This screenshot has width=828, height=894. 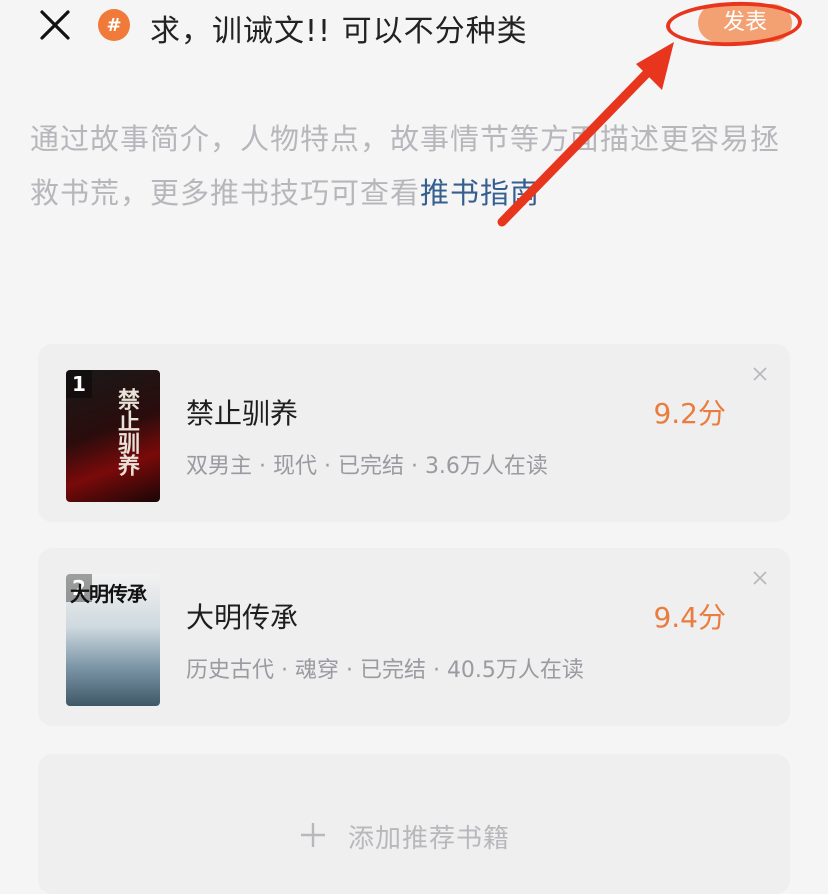 I want to click on top-bar: # 求，训诫文!! 可以不分种类 发表, so click(x=414, y=26).